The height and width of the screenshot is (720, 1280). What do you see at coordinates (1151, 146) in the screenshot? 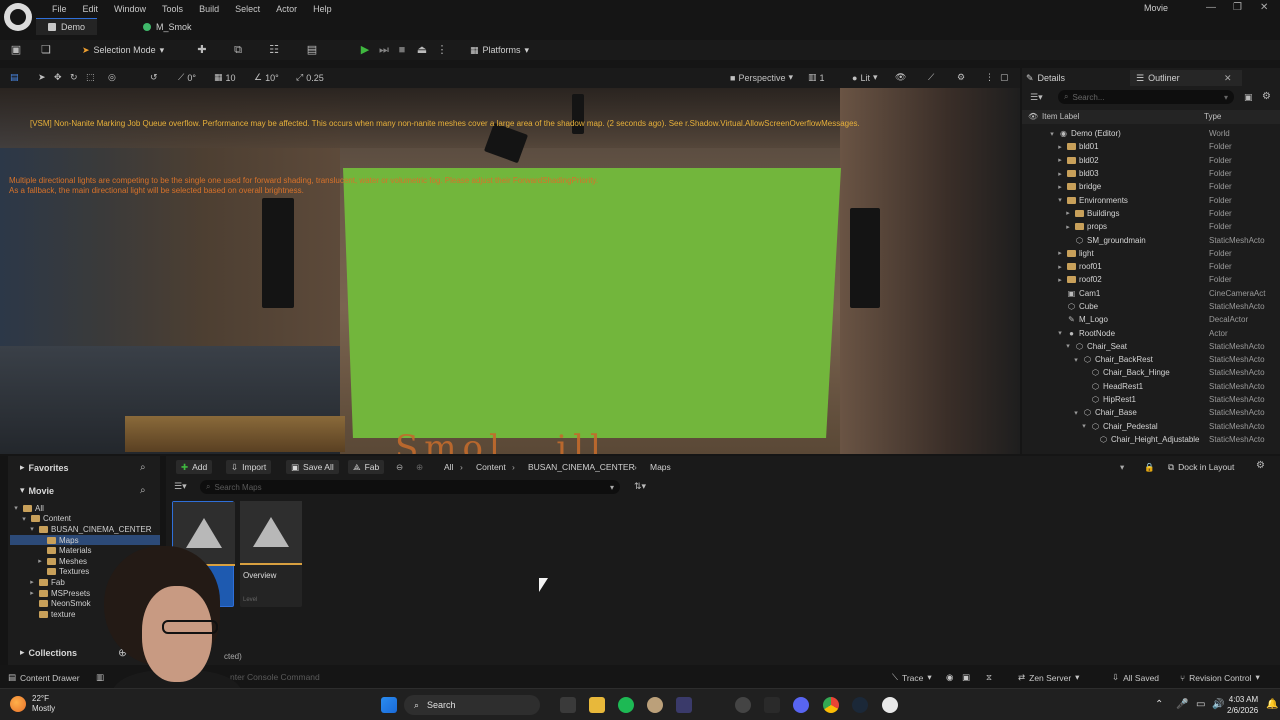
I see `outliner-row: ▸ bld01 Folder` at bounding box center [1151, 146].